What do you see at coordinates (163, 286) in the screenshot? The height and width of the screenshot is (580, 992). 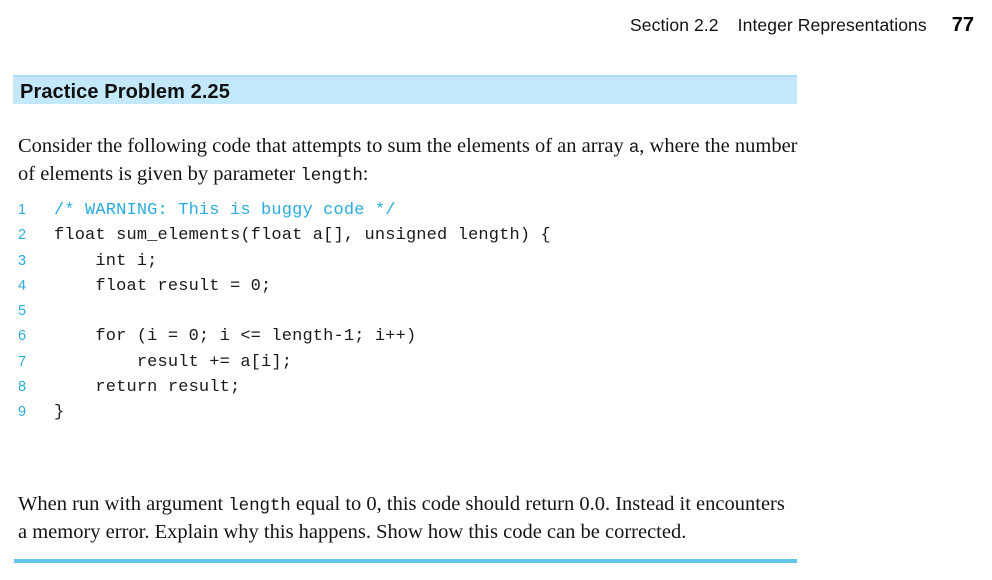 I see `code-line-text: float result = 0;` at bounding box center [163, 286].